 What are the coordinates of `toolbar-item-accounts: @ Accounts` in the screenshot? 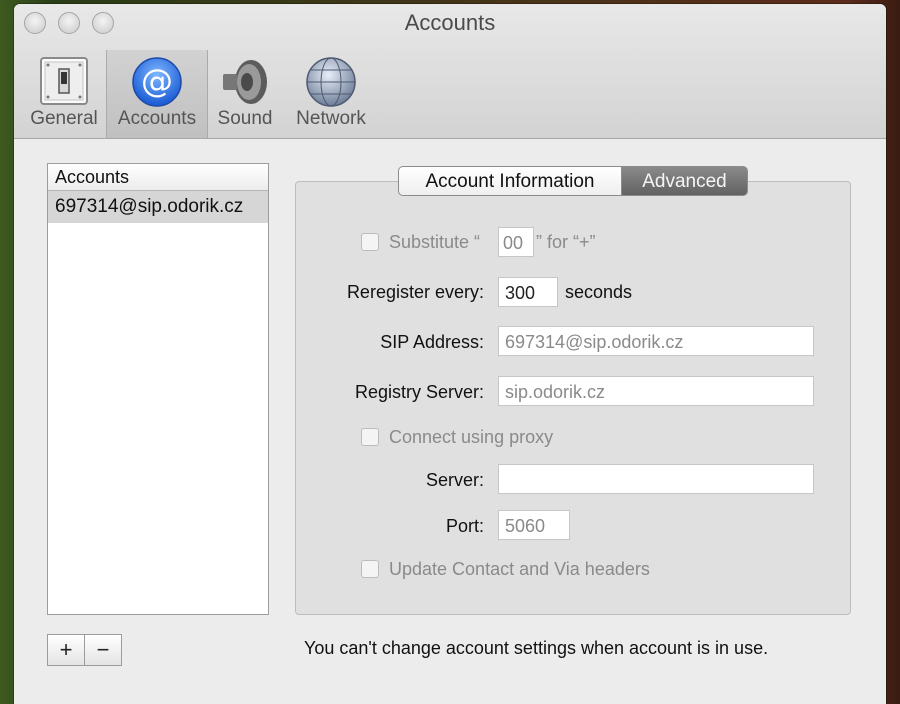 It's located at (157, 94).